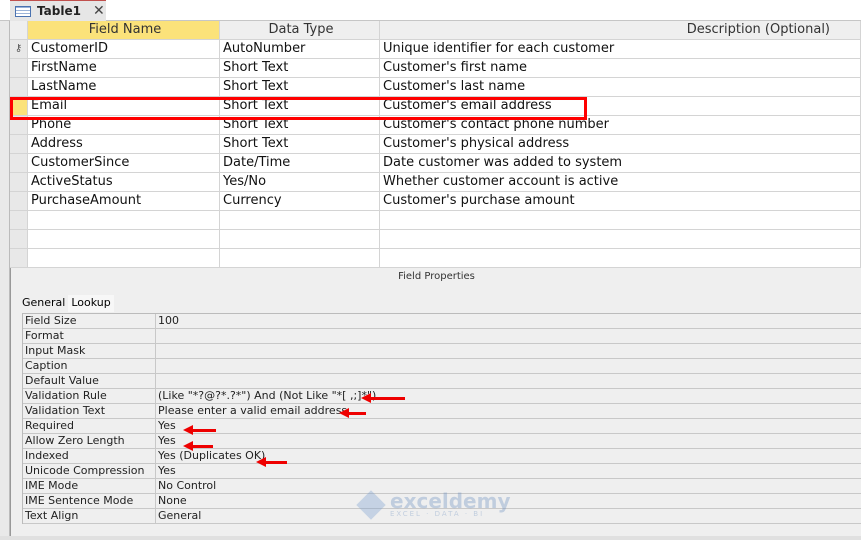 The image size is (861, 540). Describe the element at coordinates (124, 49) in the screenshot. I see `field-name-cell: CustomerID` at that location.